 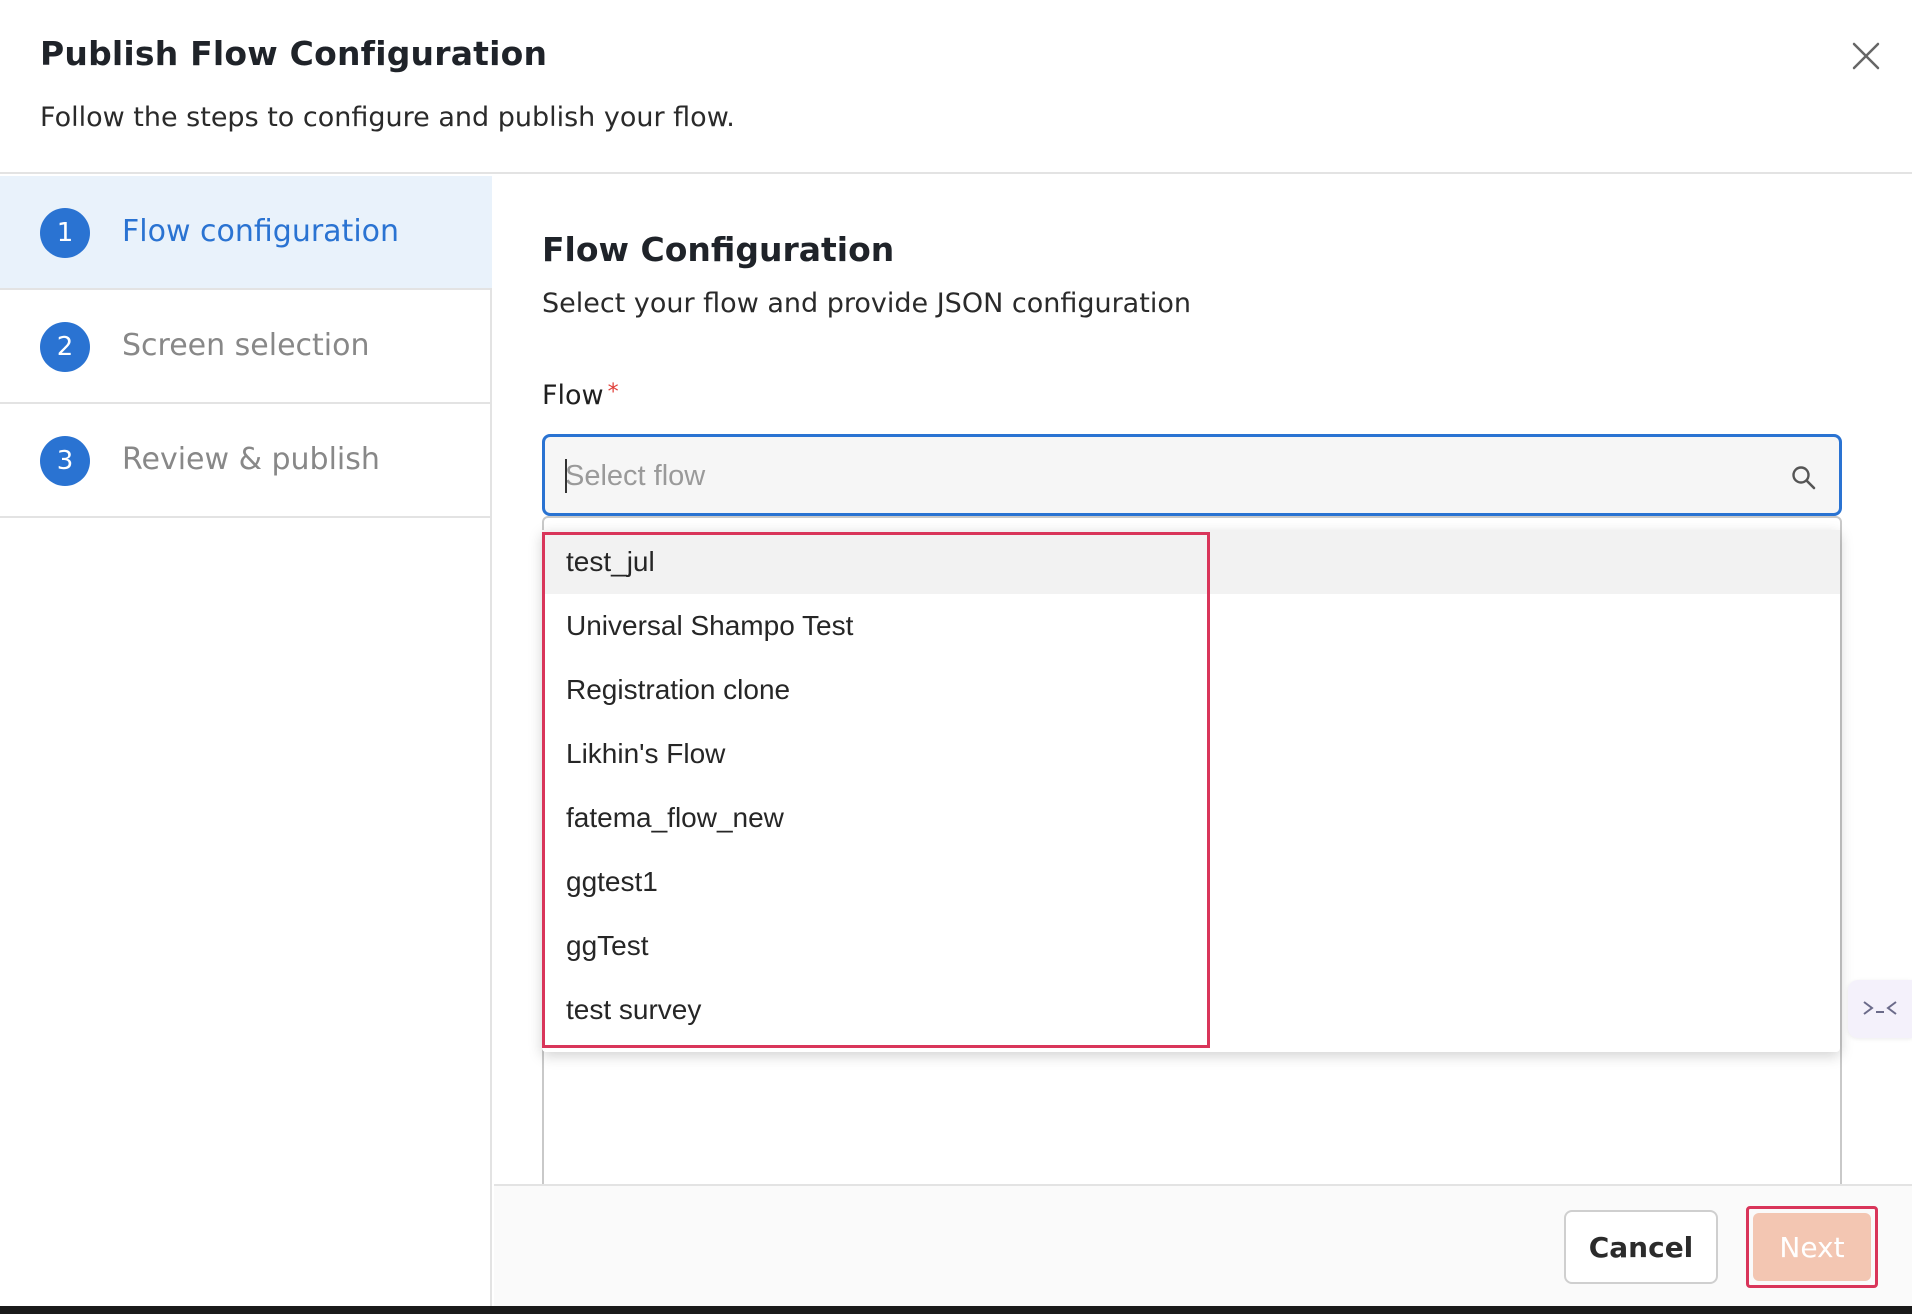 I want to click on step-label: Flow configuration, so click(x=261, y=231).